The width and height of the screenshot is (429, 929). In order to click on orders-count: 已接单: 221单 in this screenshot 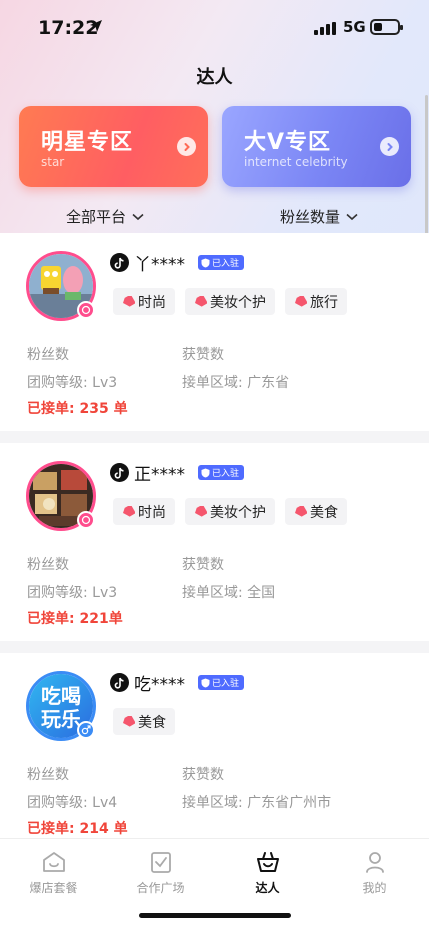, I will do `click(75, 619)`.